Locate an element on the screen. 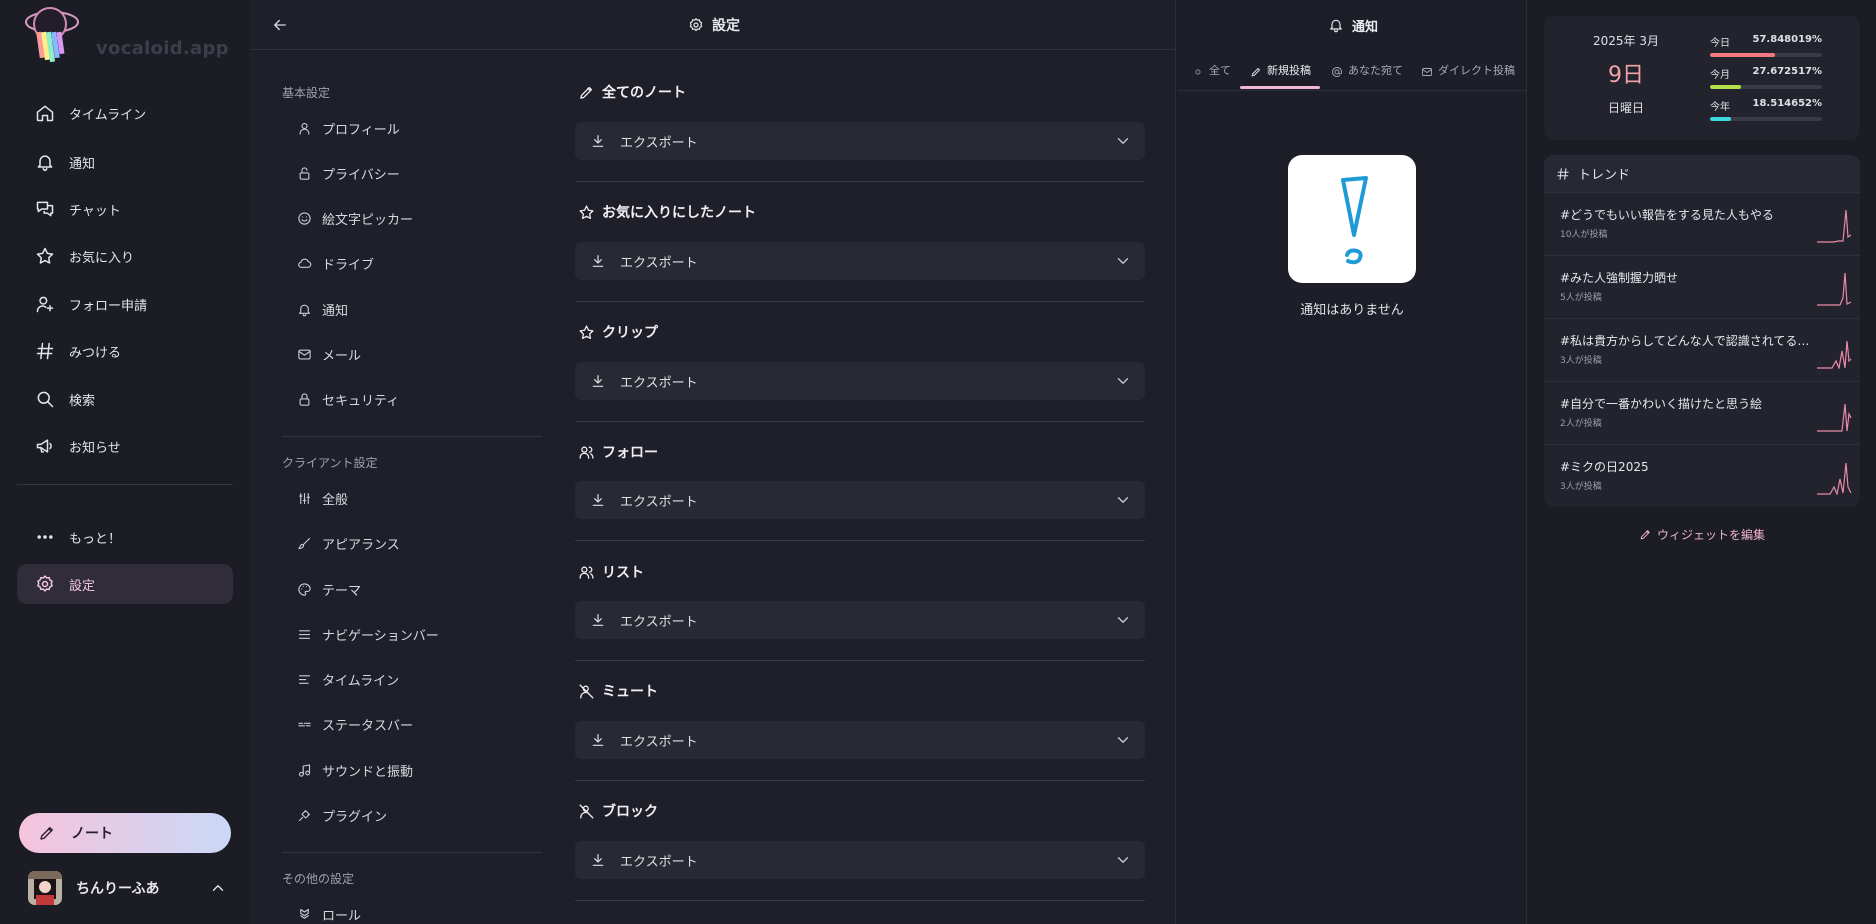  chevron-down-icon is located at coordinates (1123, 500).